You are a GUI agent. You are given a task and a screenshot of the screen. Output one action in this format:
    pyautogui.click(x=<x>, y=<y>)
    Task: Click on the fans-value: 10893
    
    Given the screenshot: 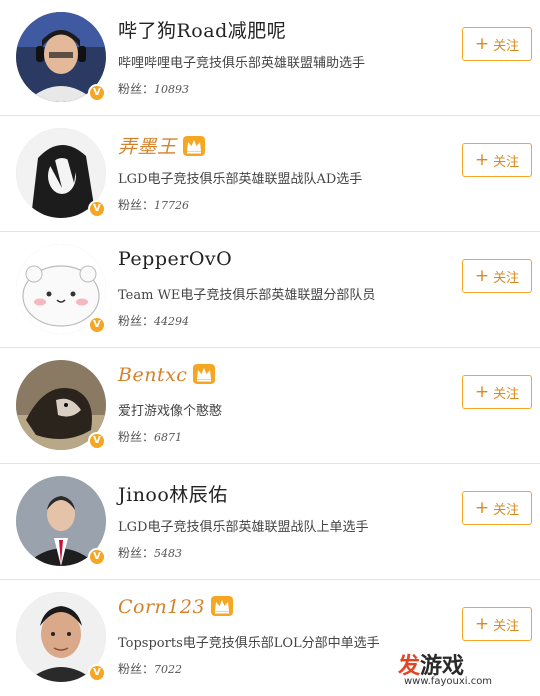 What is the action you would take?
    pyautogui.click(x=172, y=89)
    